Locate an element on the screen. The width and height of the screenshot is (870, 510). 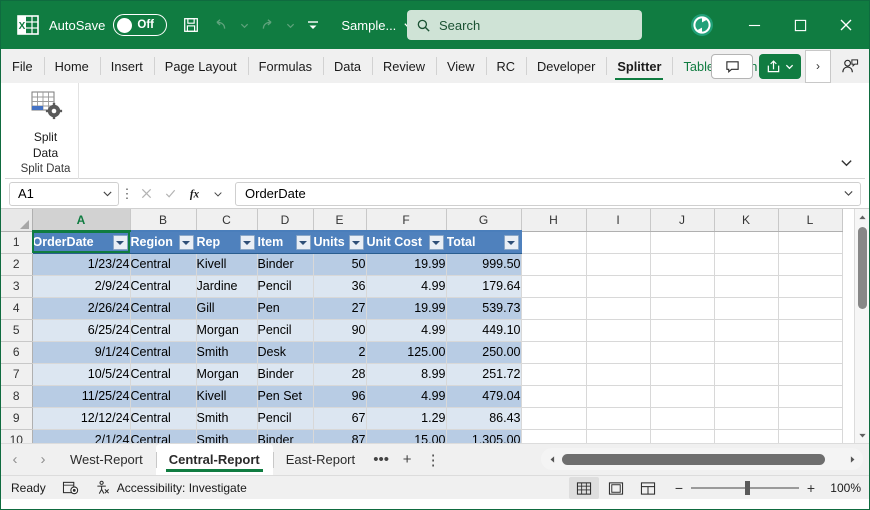
scroll-left-arrow-icon is located at coordinates (552, 459).